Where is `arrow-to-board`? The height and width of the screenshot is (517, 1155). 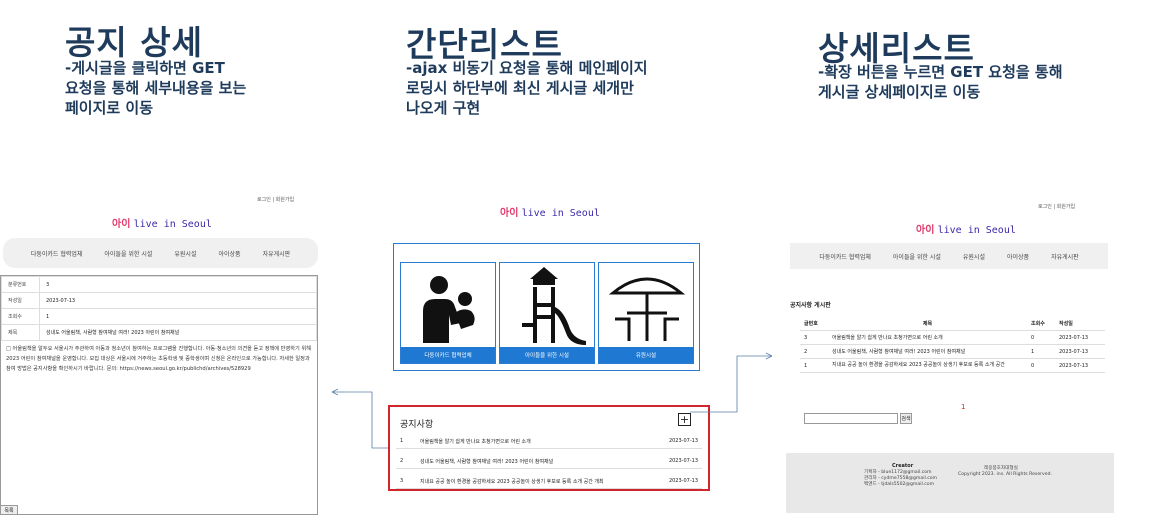 arrow-to-board is located at coordinates (731, 382).